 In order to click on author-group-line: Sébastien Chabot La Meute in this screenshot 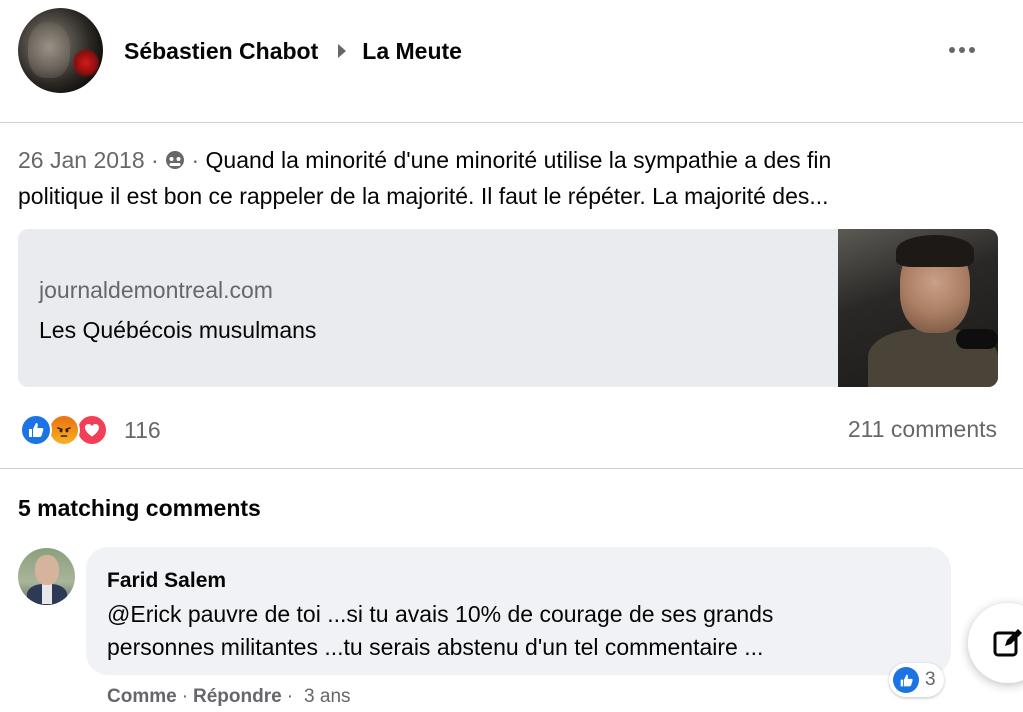, I will do `click(293, 51)`.